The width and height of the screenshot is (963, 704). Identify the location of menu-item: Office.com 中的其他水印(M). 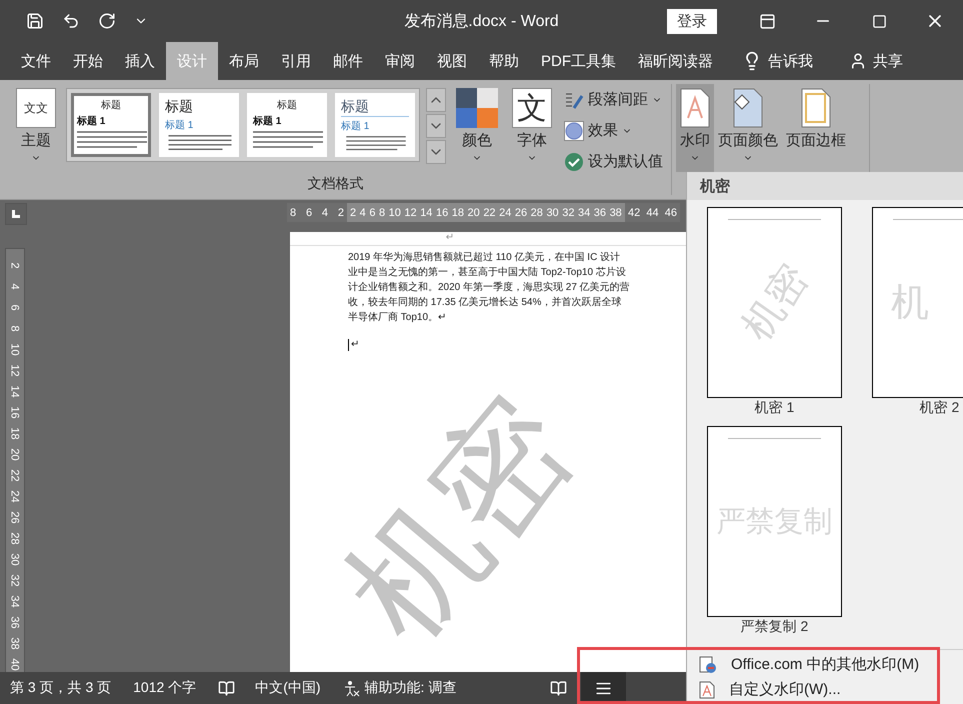
(829, 664).